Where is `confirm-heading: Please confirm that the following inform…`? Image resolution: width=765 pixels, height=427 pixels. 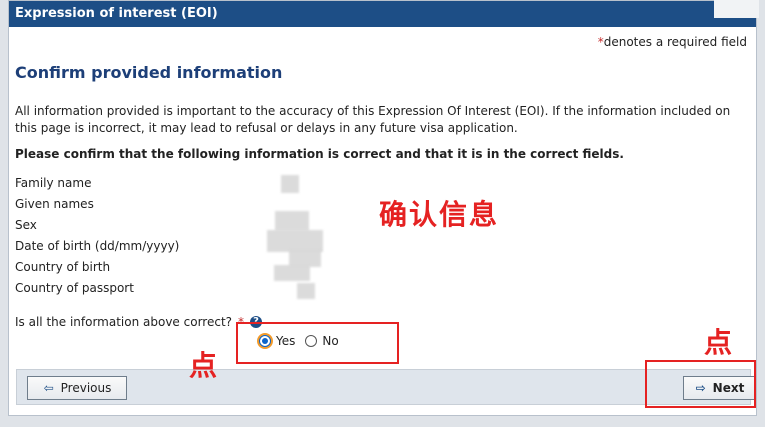 confirm-heading: Please confirm that the following inform… is located at coordinates (319, 154).